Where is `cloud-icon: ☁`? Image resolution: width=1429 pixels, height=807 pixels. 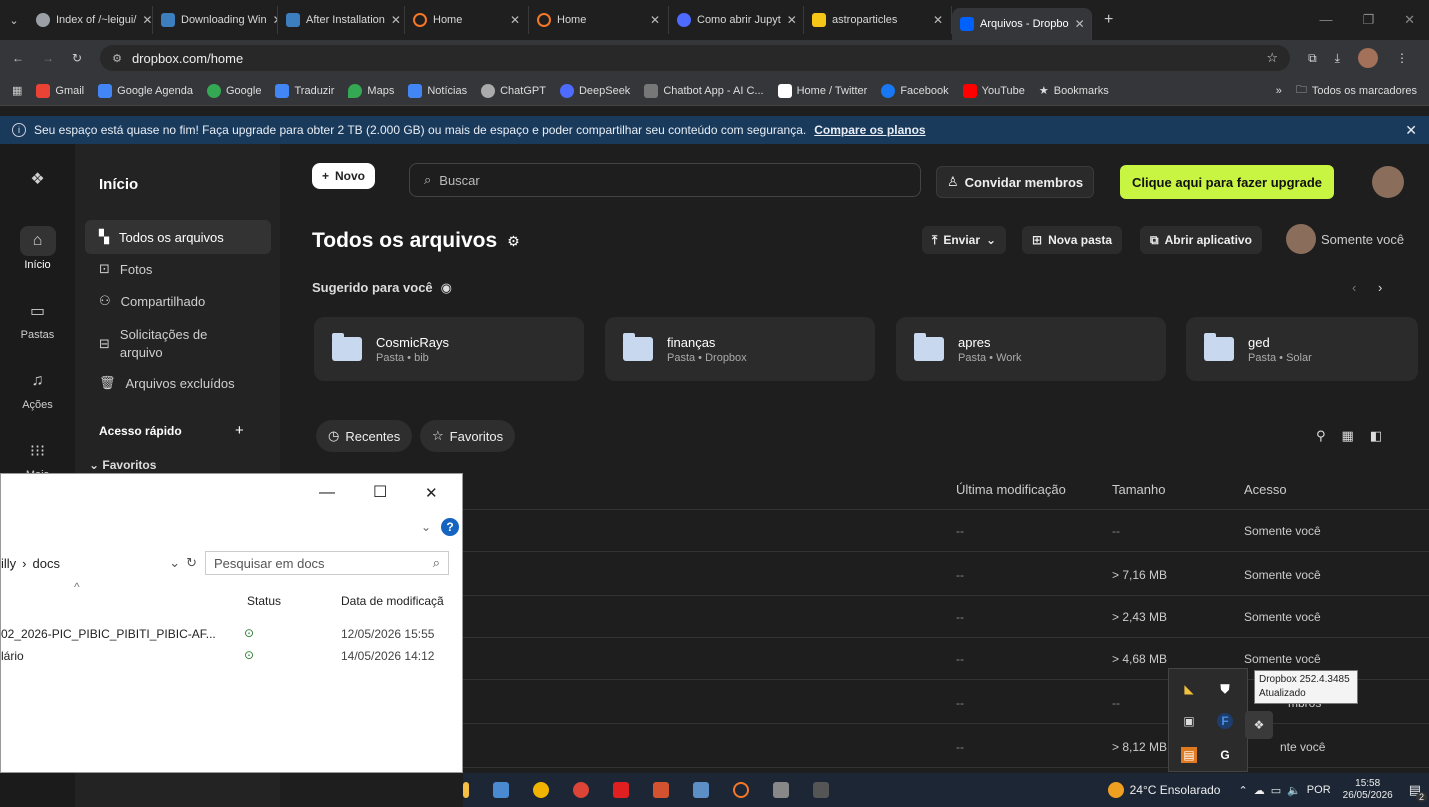 cloud-icon: ☁ is located at coordinates (1259, 790).